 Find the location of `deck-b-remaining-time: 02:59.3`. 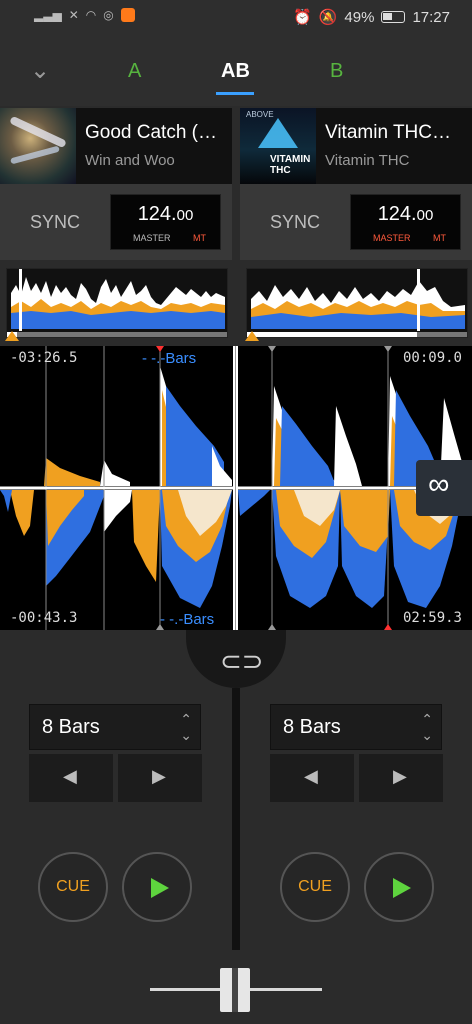

deck-b-remaining-time: 02:59.3 is located at coordinates (432, 618).